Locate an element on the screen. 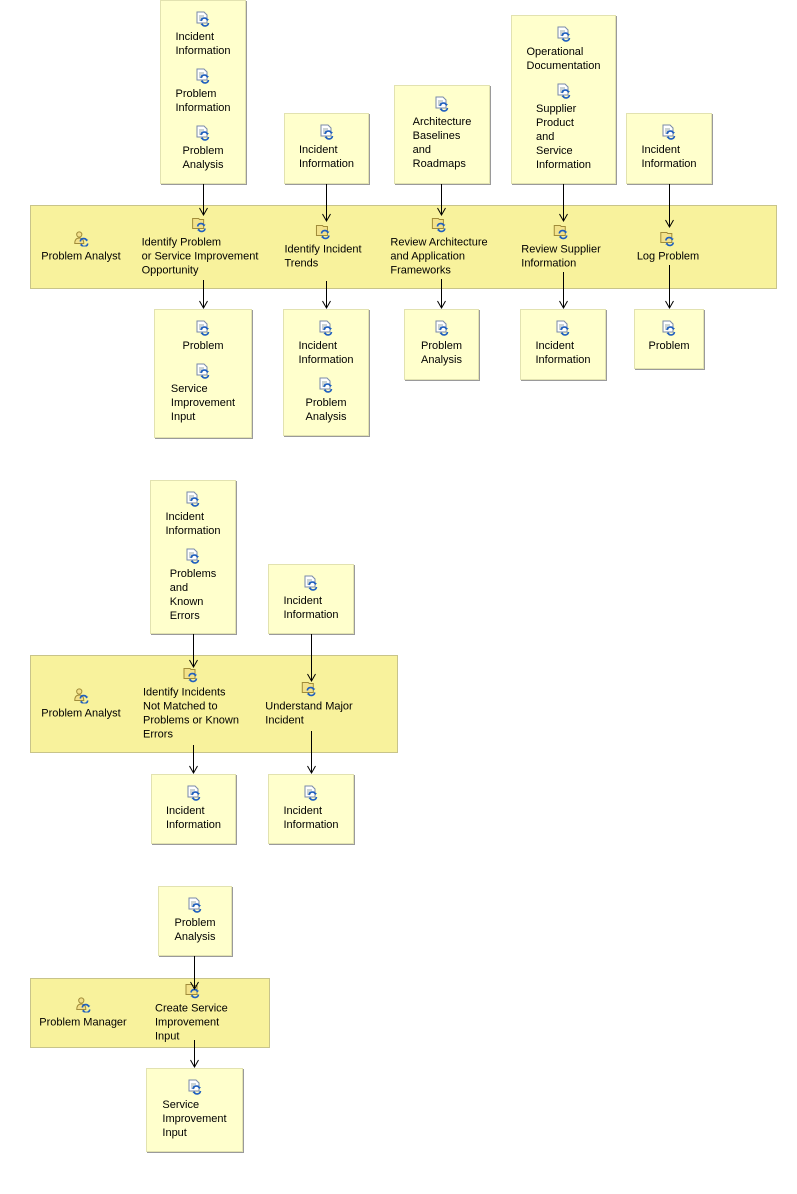 The image size is (797, 1194). task-node: Log Problem is located at coordinates (668, 247).